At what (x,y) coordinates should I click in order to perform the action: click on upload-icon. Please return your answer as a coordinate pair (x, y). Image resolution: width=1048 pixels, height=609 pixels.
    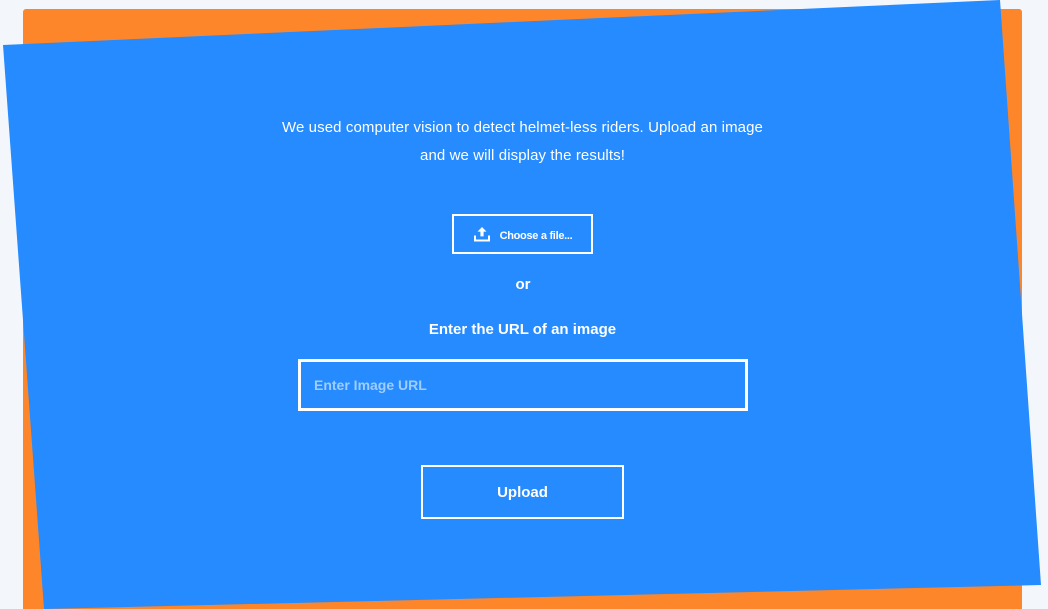
    Looking at the image, I should click on (481, 233).